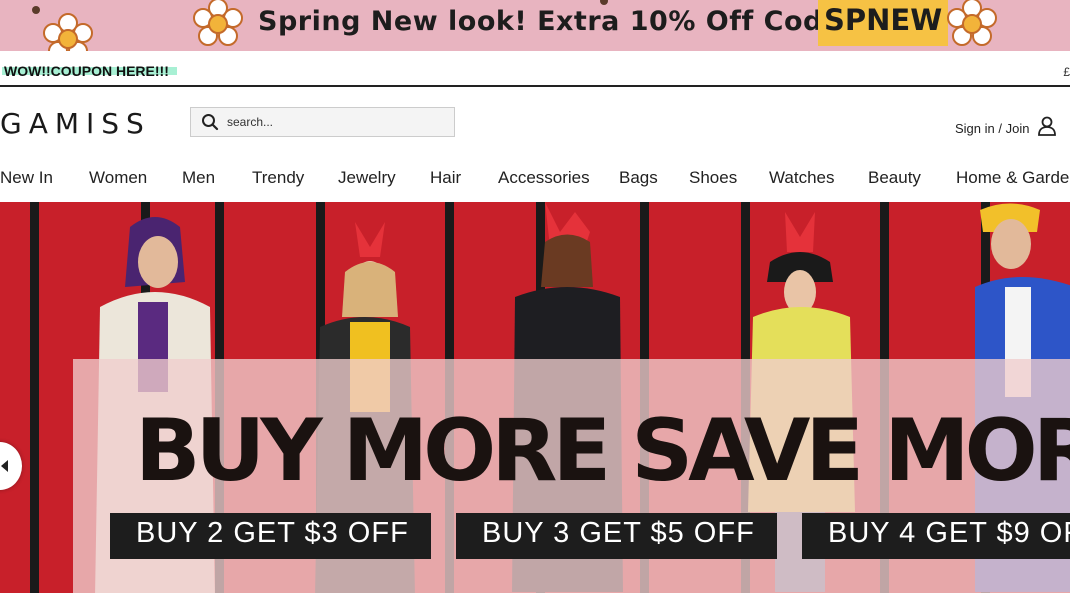  What do you see at coordinates (638, 178) in the screenshot?
I see `nav-item-bags: Bags` at bounding box center [638, 178].